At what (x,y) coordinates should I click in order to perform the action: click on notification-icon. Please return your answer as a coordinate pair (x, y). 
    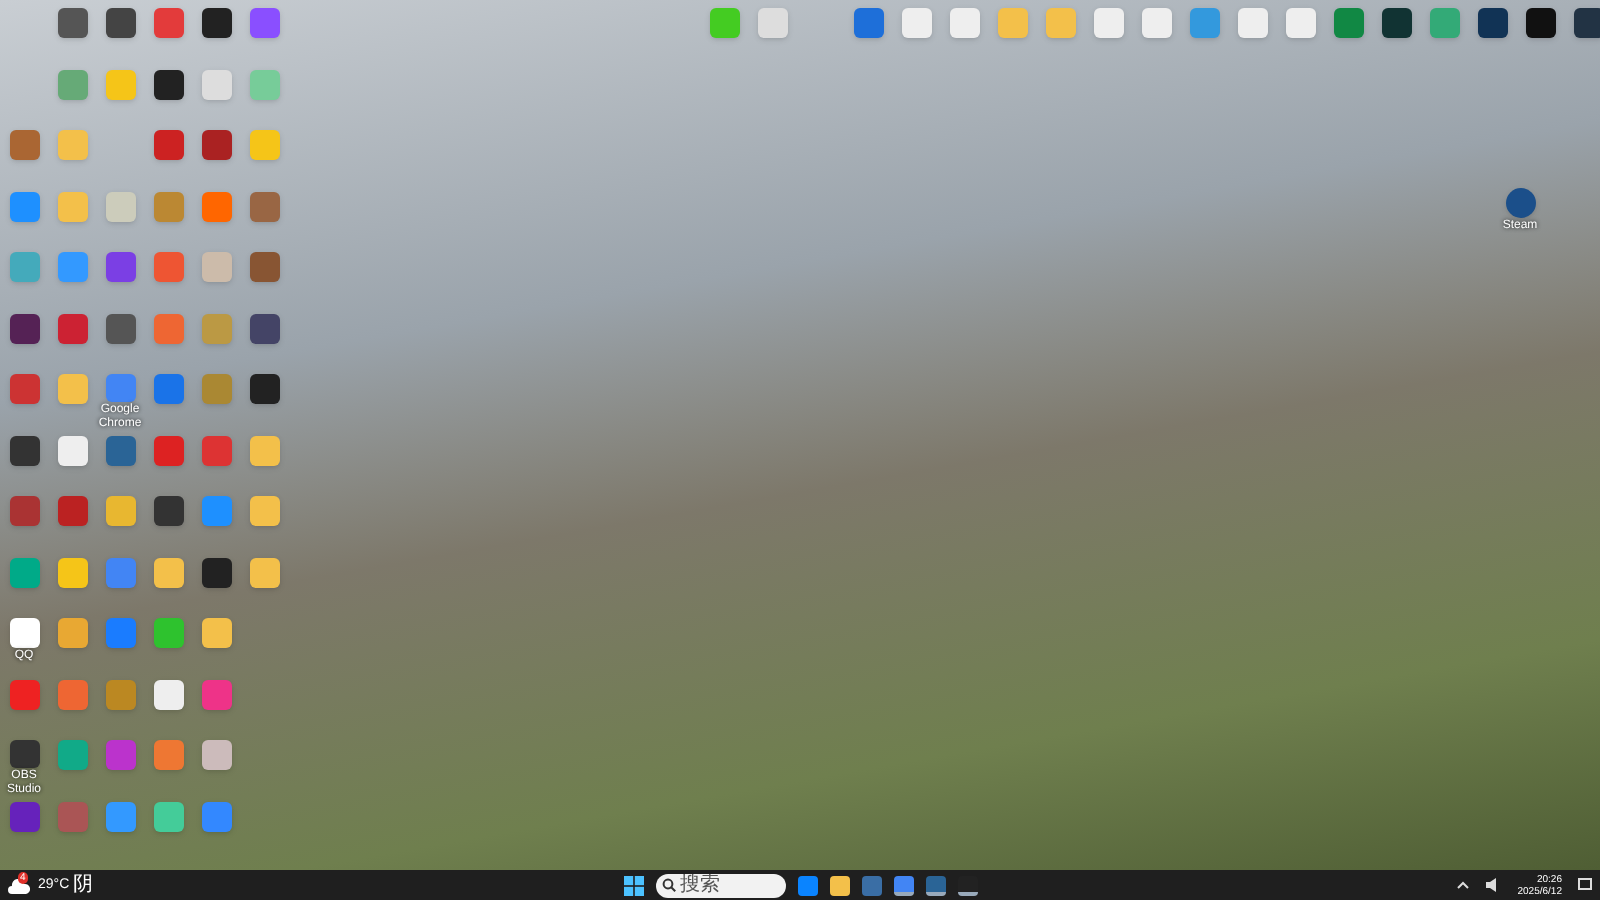
    Looking at the image, I should click on (1585, 885).